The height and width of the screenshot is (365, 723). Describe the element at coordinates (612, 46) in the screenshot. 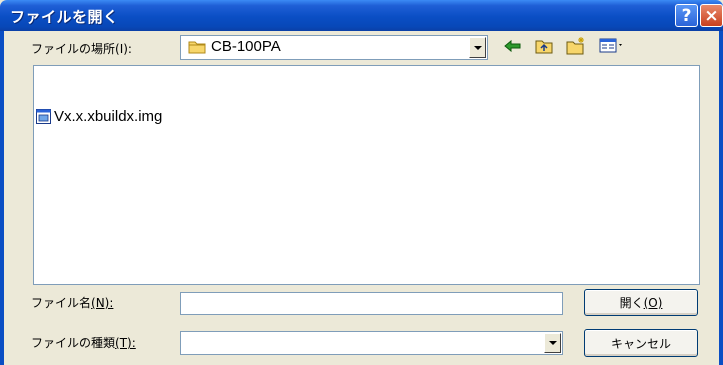

I see `view-menu-icon` at that location.